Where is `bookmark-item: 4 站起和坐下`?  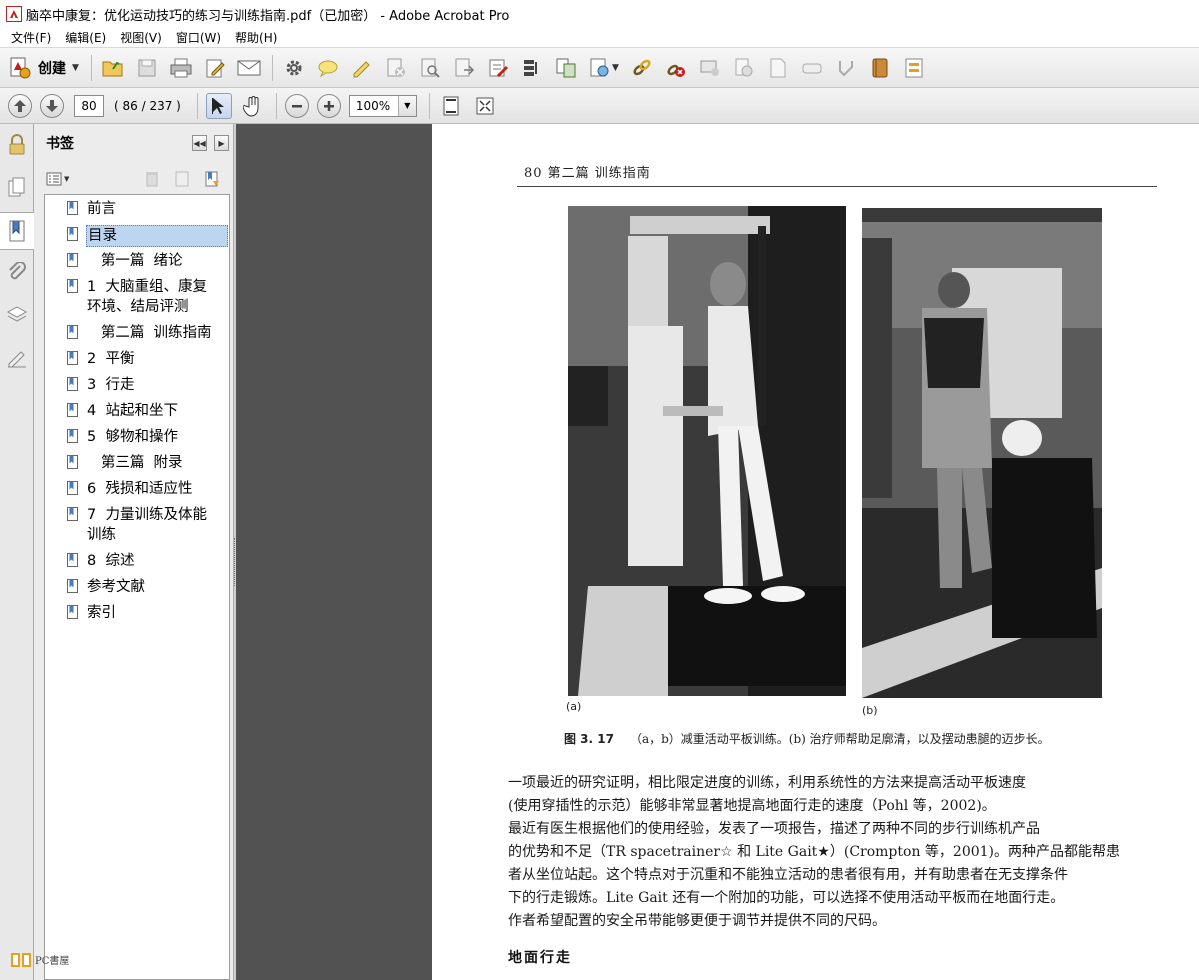
bookmark-item: 4 站起和坐下 is located at coordinates (137, 414).